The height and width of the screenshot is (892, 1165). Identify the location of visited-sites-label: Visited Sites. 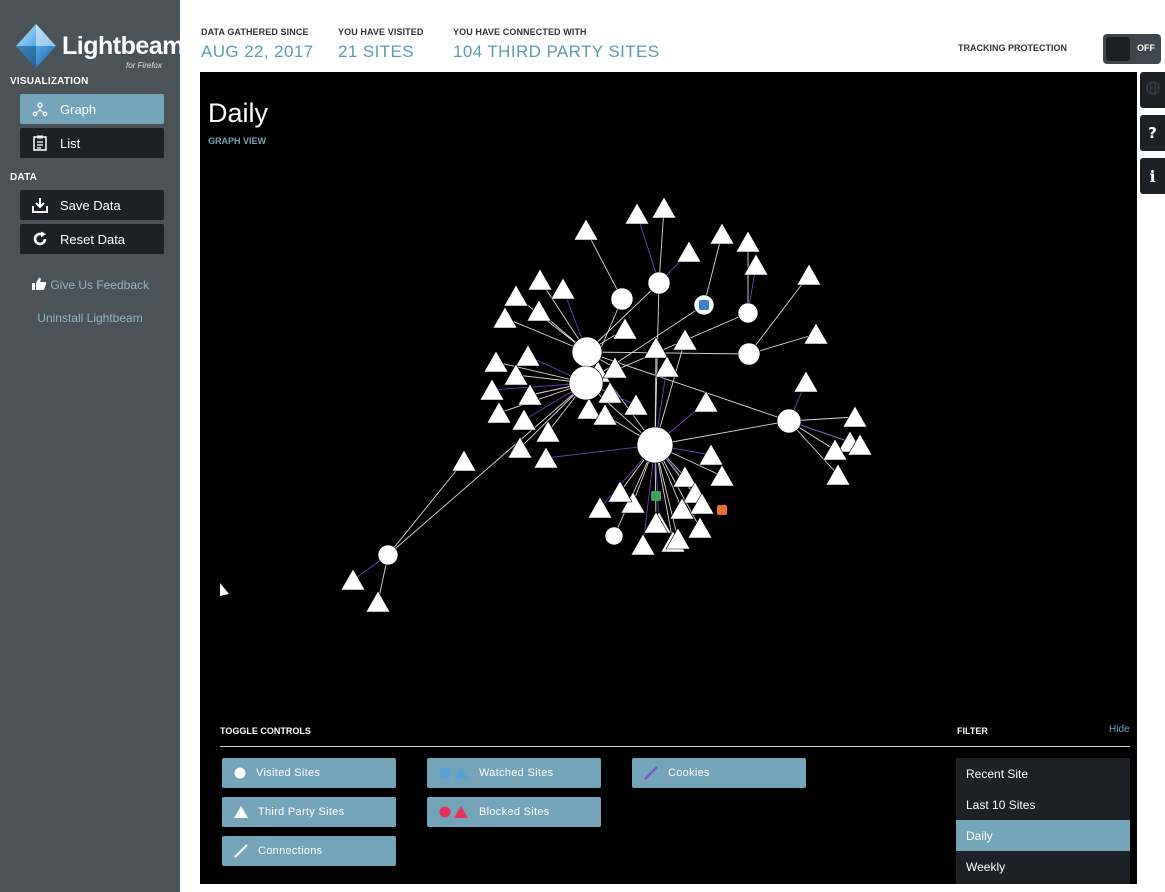
(288, 773).